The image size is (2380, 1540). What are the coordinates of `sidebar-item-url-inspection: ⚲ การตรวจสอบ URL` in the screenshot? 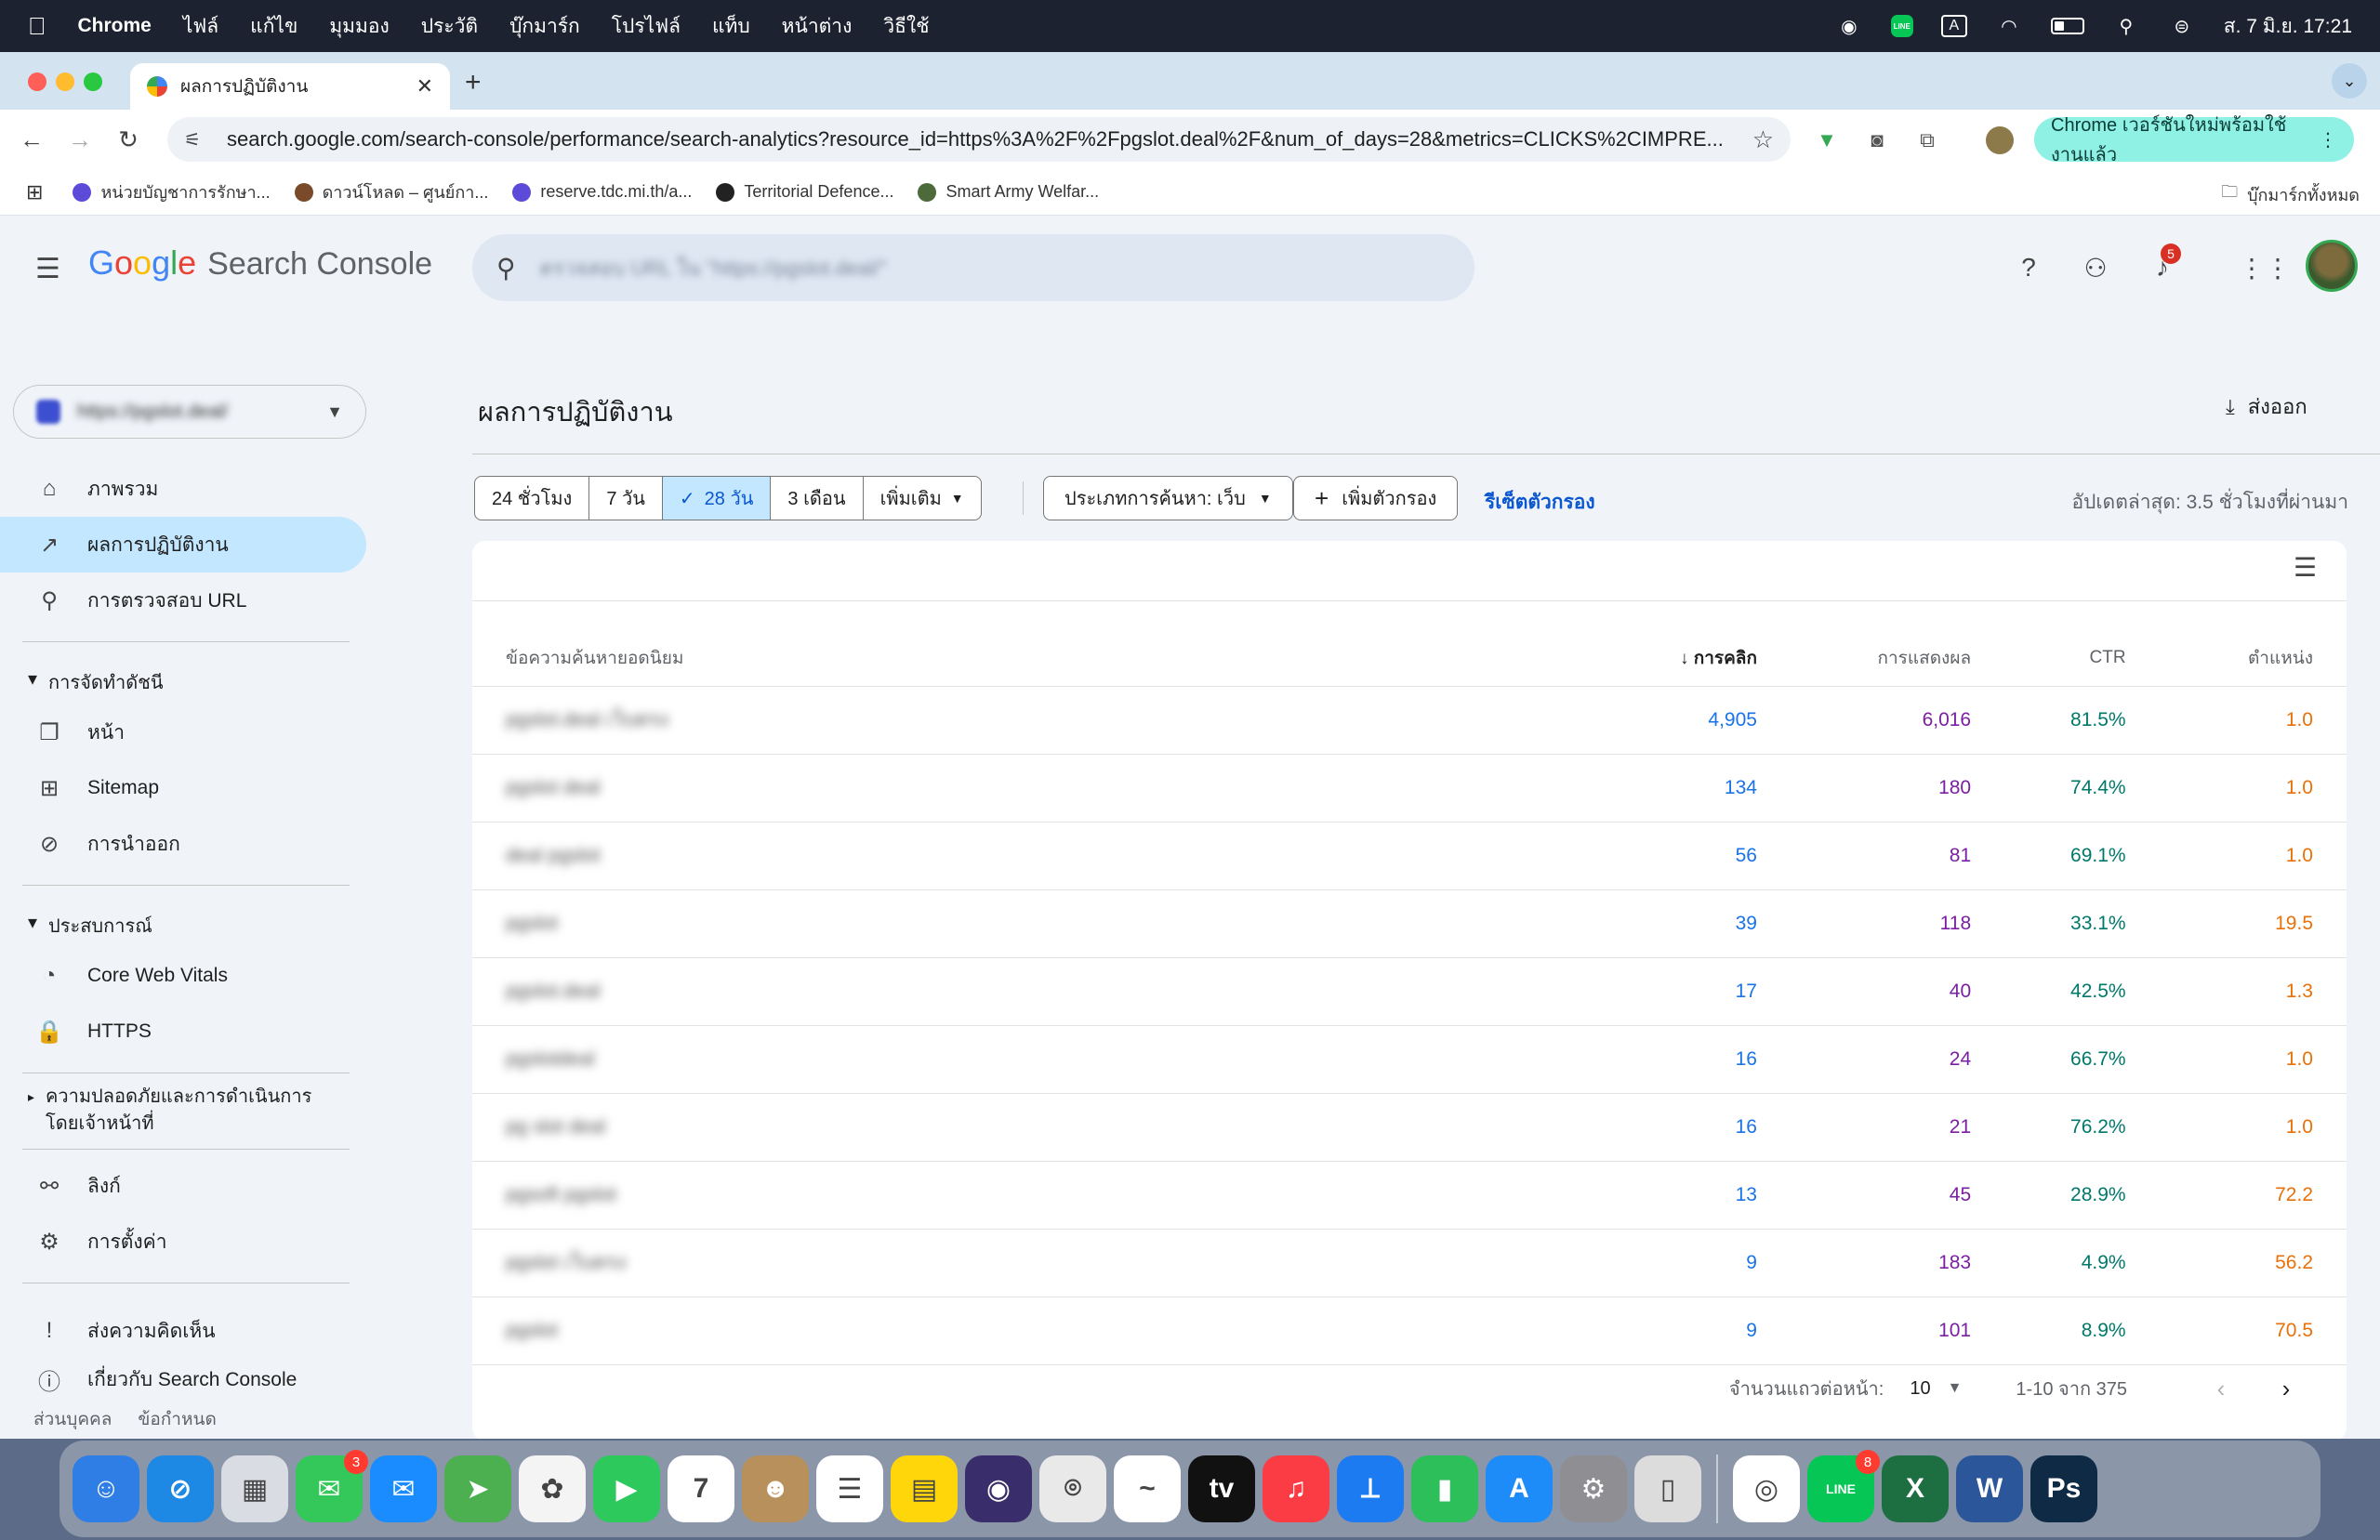 It's located at (183, 600).